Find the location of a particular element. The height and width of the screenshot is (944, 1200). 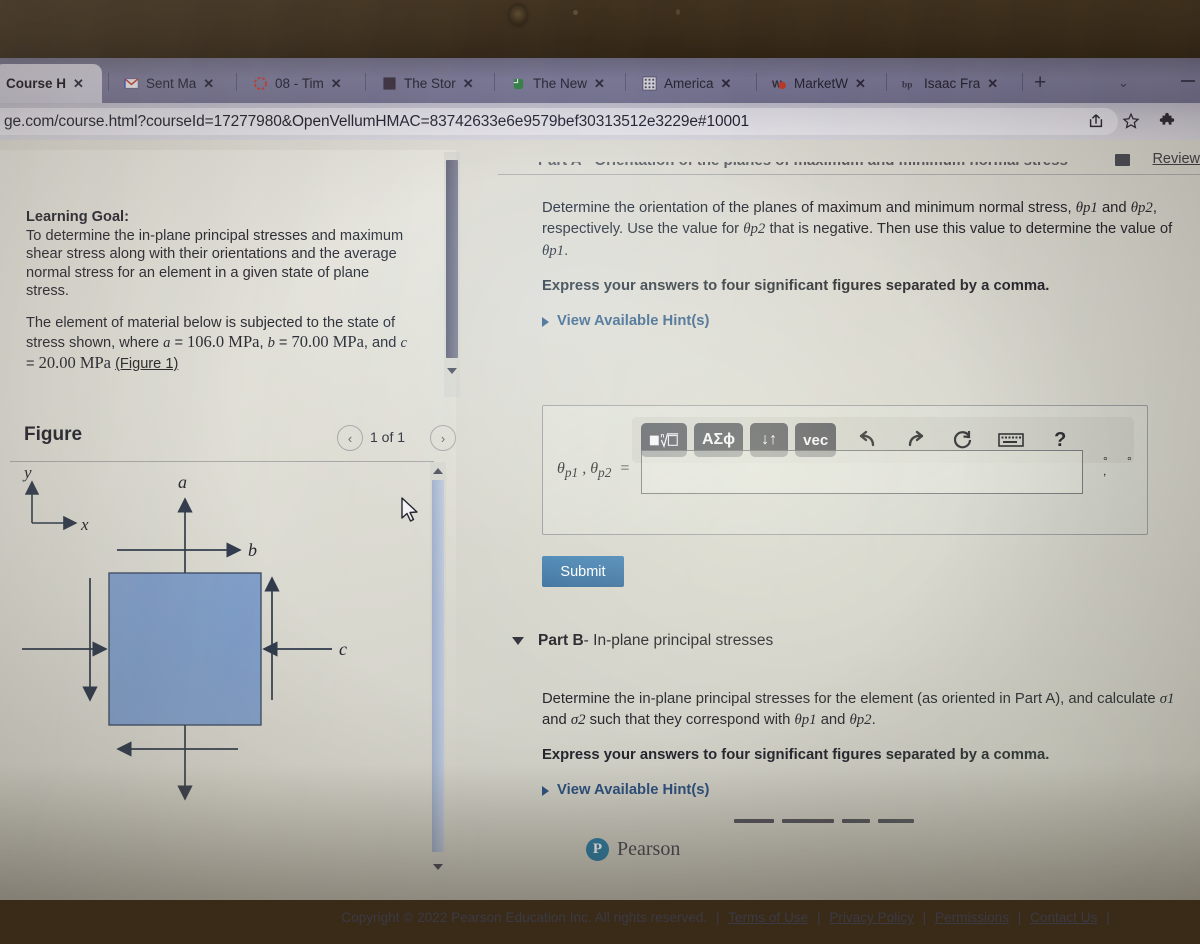

part-b-header: Part B- In-plane principal stresses is located at coordinates (842, 641).